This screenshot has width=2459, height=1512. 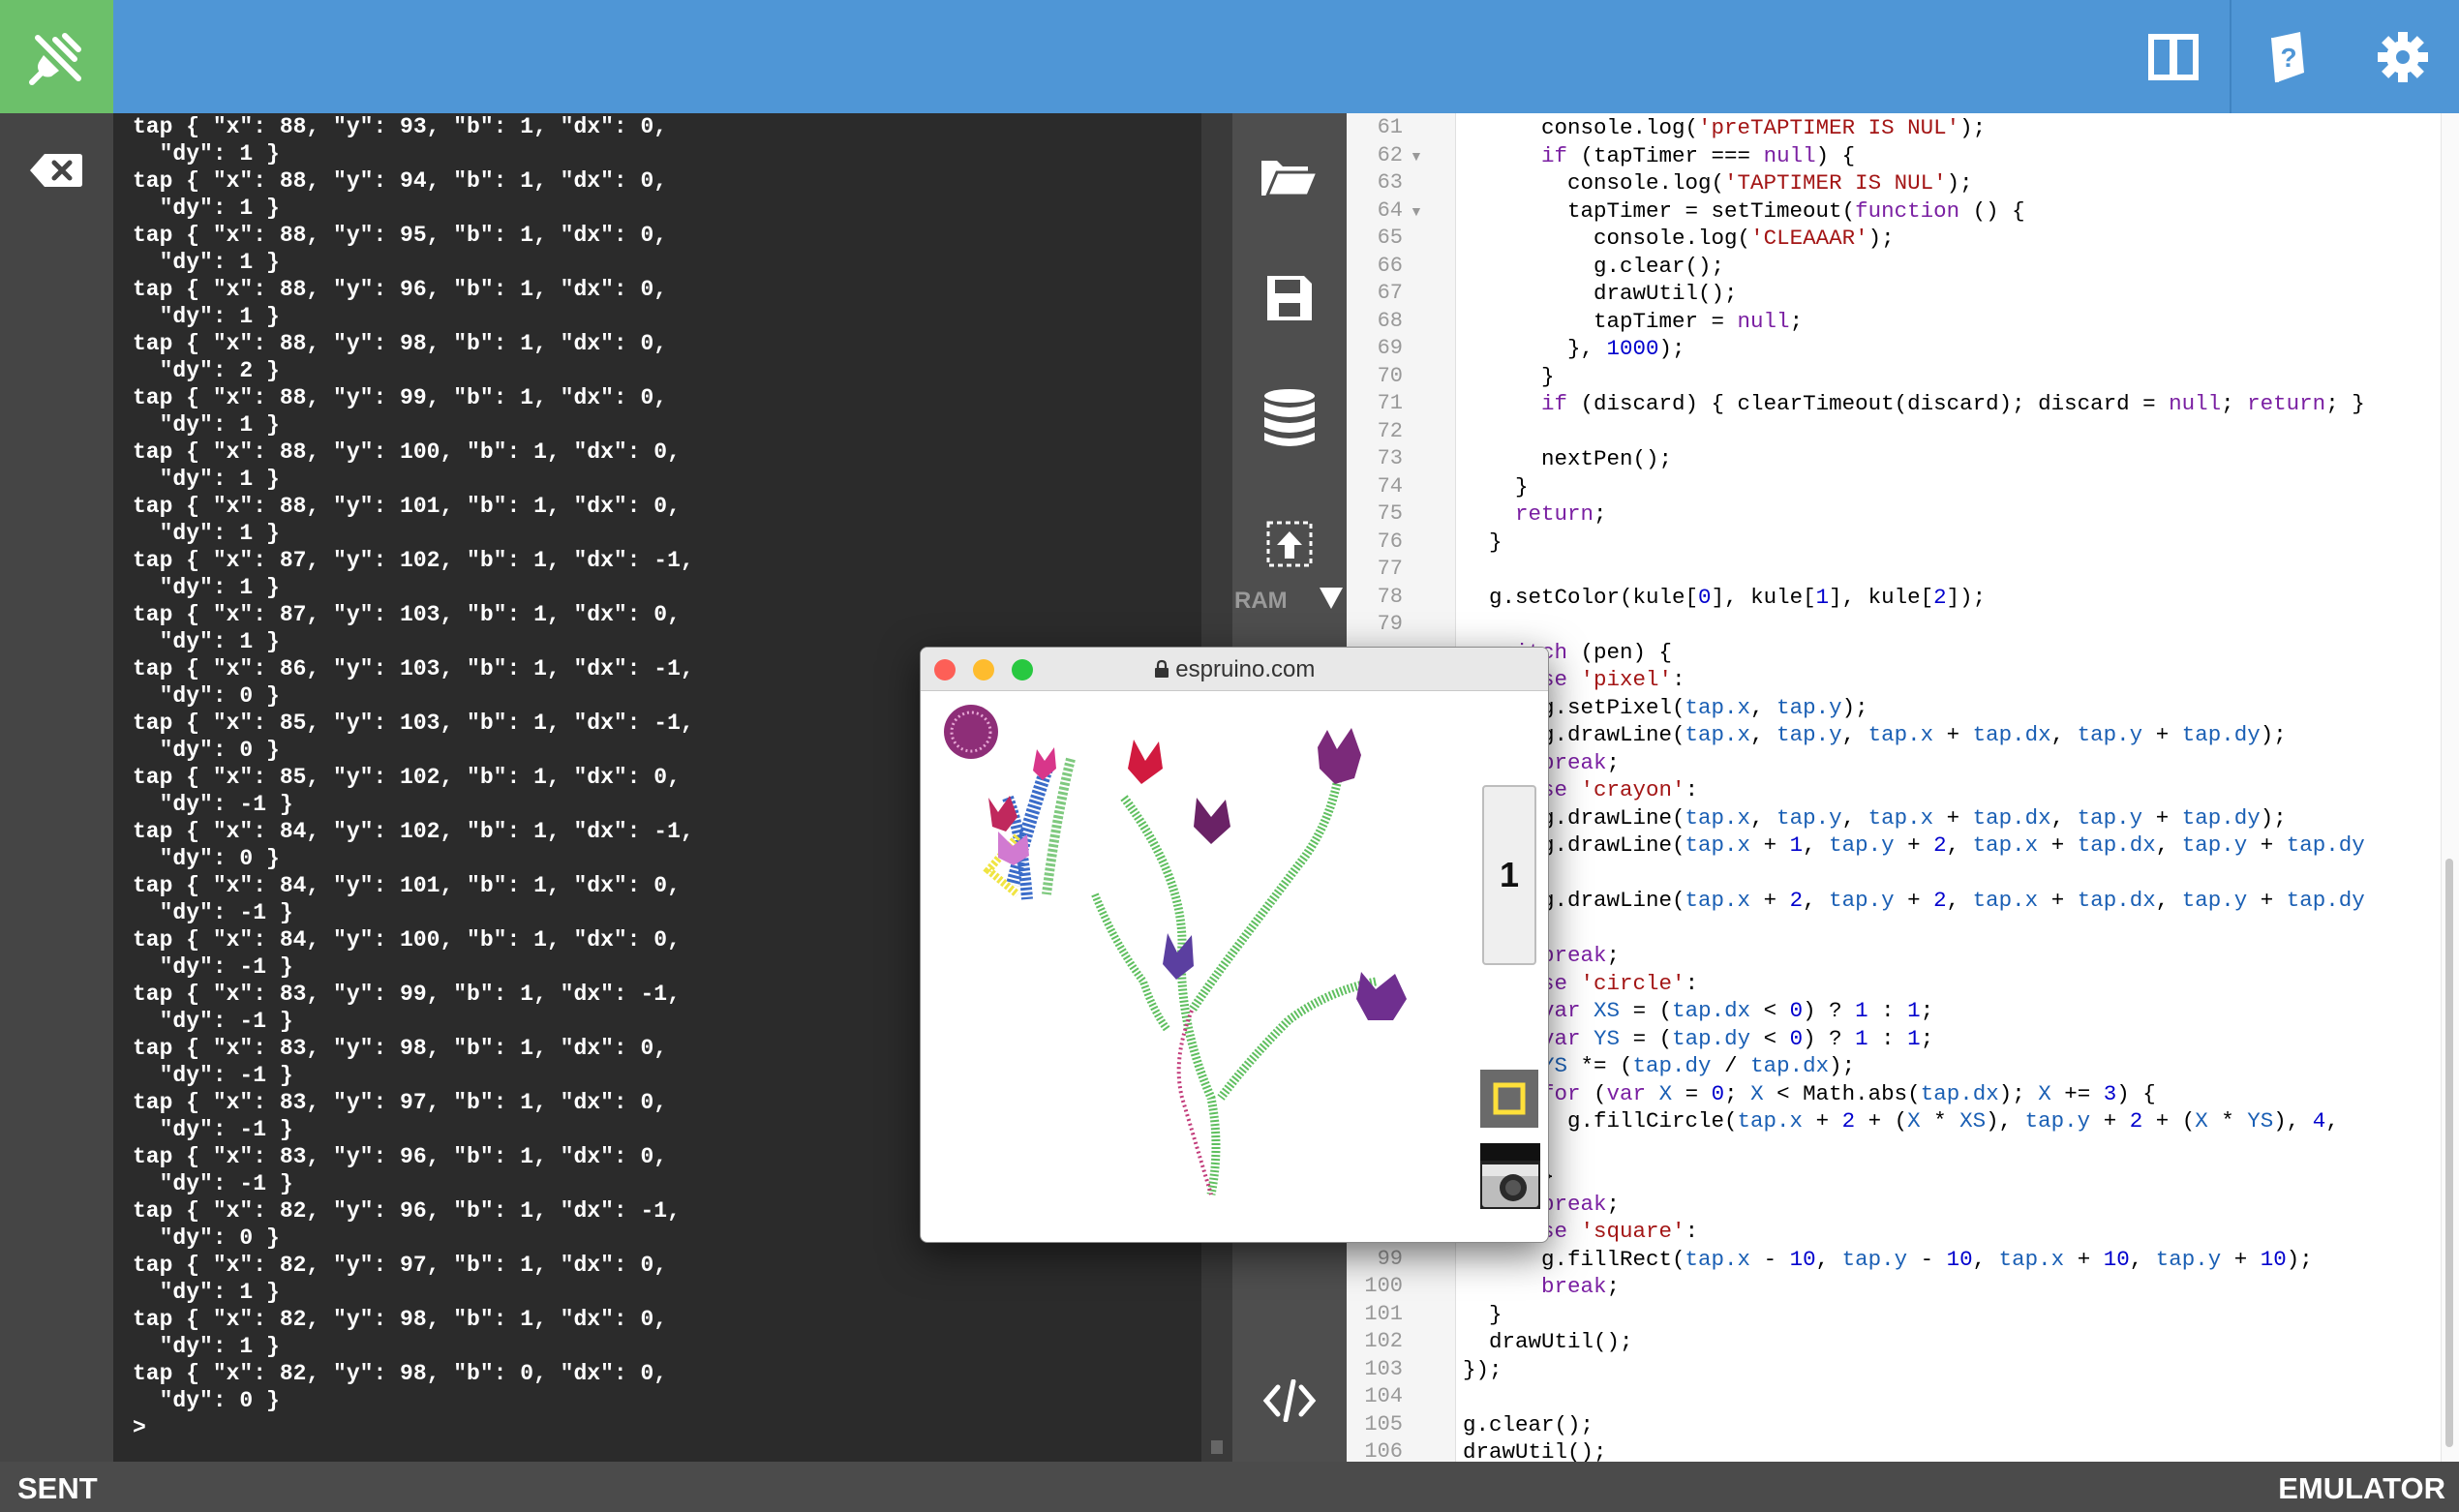 I want to click on storage-button, so click(x=1290, y=418).